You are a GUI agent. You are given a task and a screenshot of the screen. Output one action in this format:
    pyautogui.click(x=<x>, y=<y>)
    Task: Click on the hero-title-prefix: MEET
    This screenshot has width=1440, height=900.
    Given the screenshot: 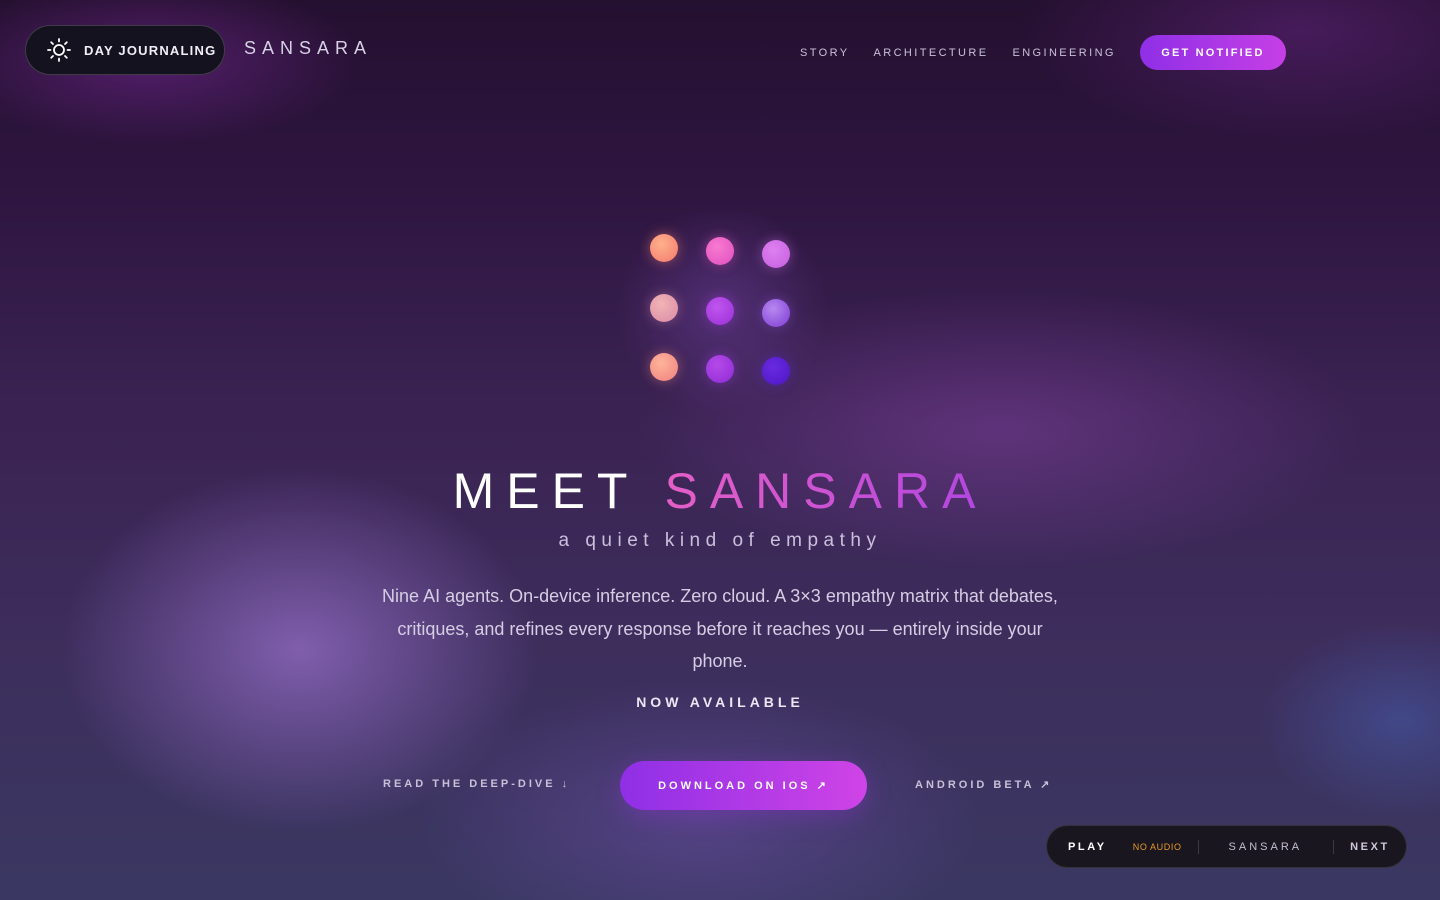 What is the action you would take?
    pyautogui.click(x=545, y=491)
    